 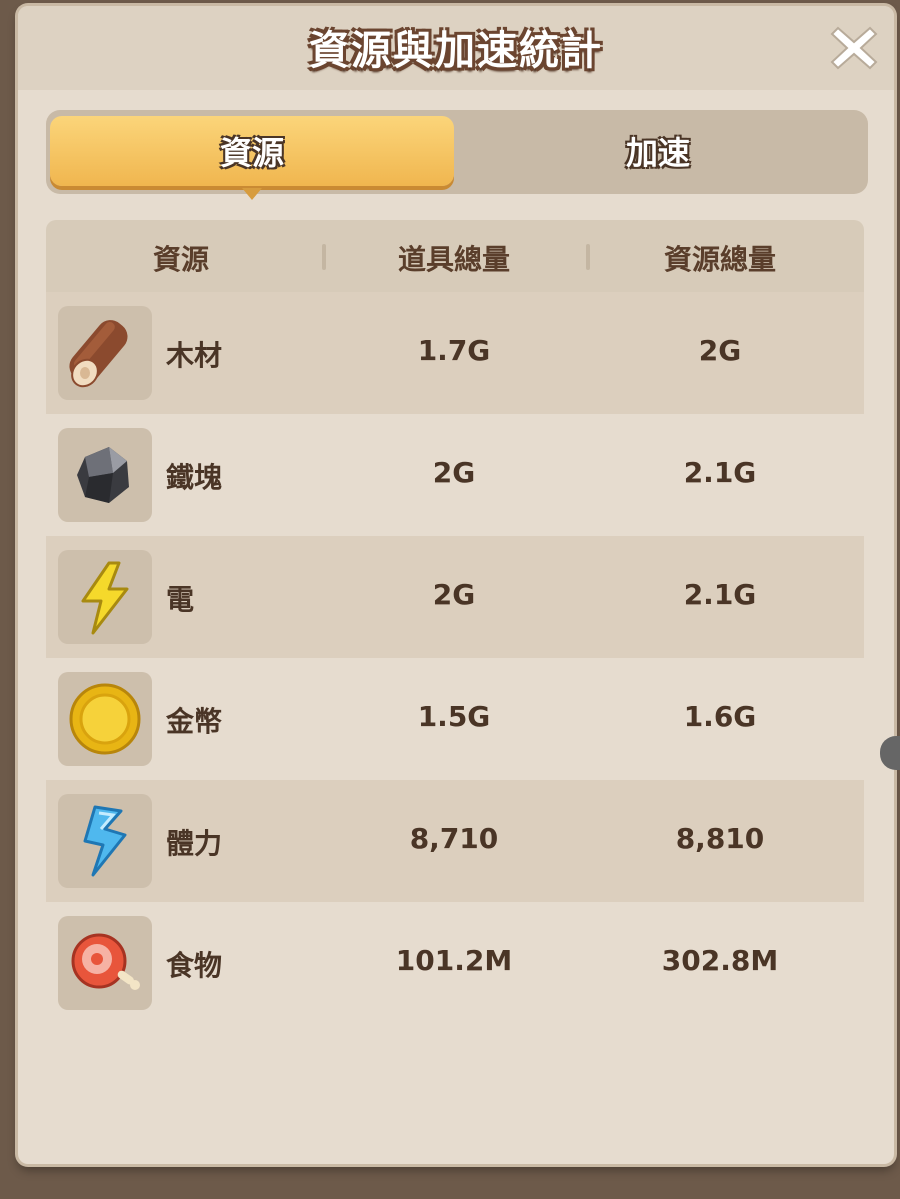 What do you see at coordinates (456, 51) in the screenshot?
I see `dialog-title: 資源與加速統計` at bounding box center [456, 51].